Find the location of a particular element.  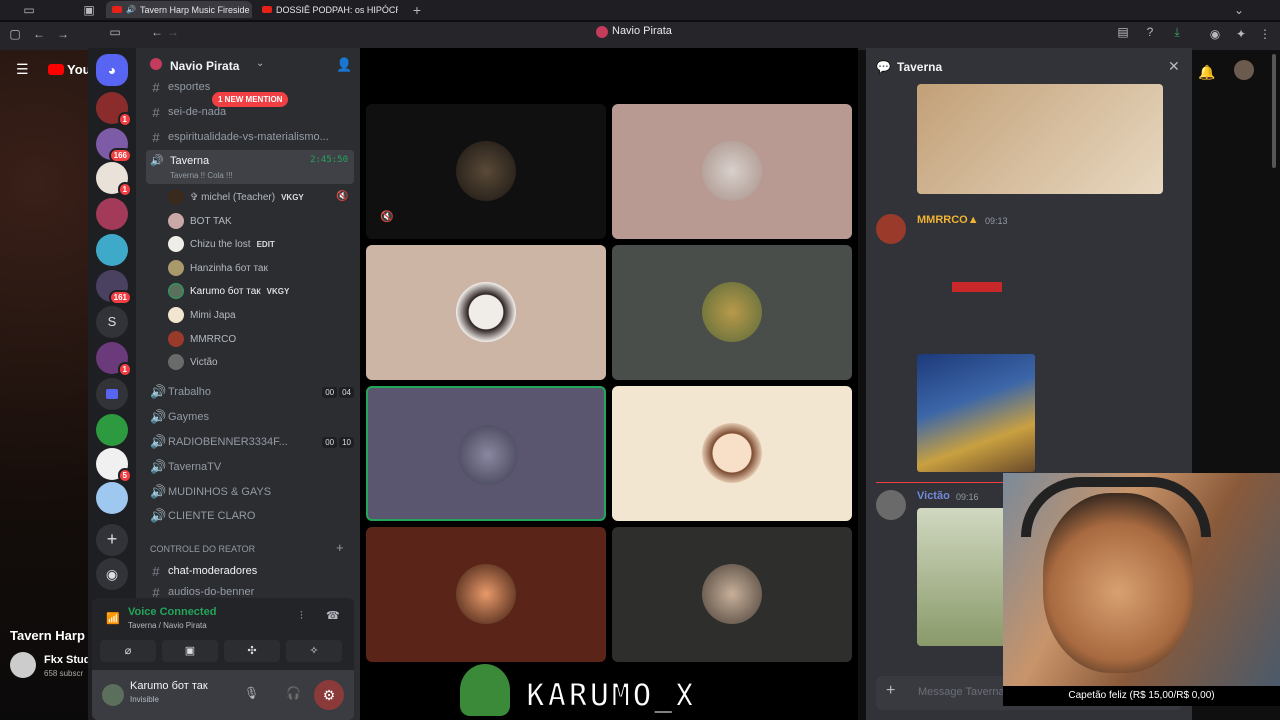

voice-user: BOT TAK is located at coordinates (200, 221).